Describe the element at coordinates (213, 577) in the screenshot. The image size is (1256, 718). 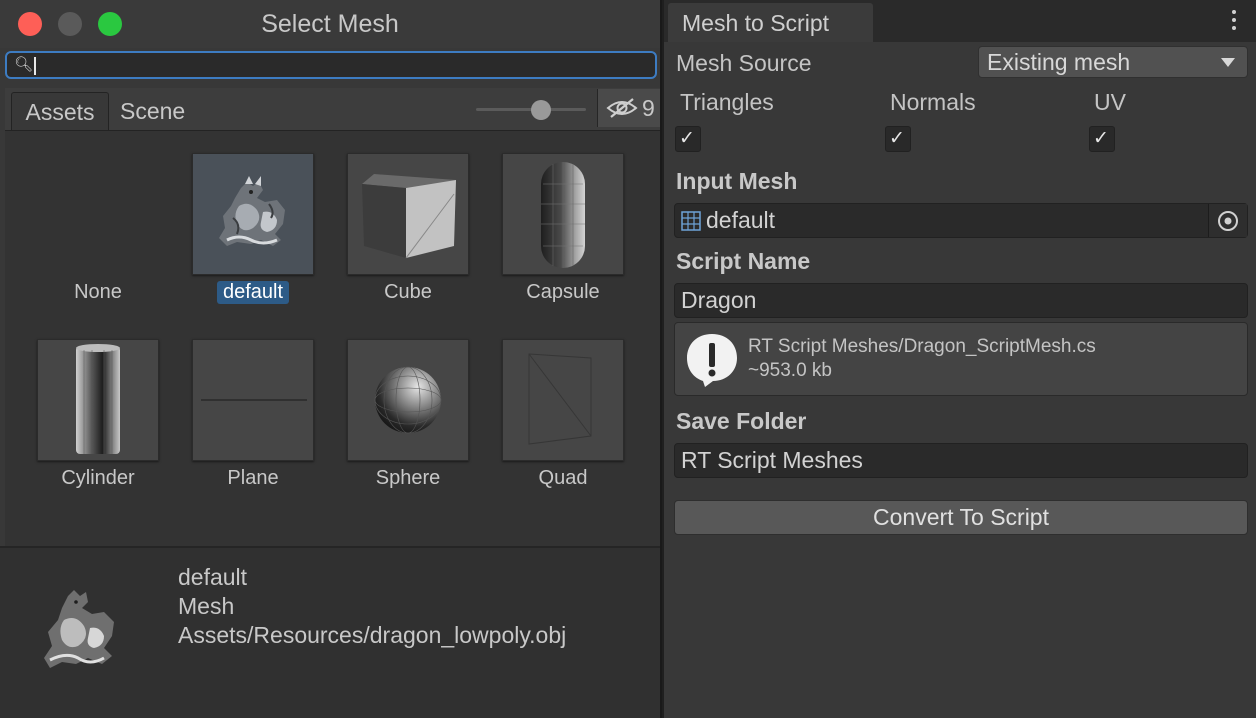
I see `preview-name: default` at that location.